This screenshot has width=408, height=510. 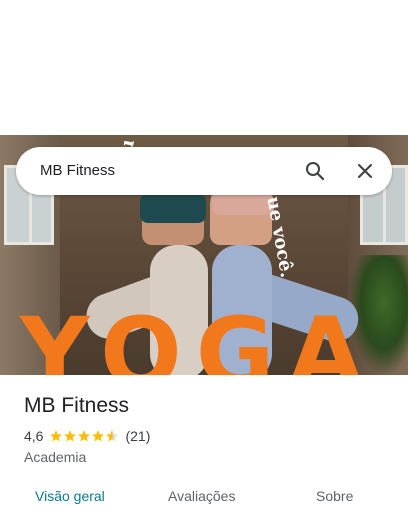 What do you see at coordinates (204, 171) in the screenshot?
I see `search-bar: MB Fitness` at bounding box center [204, 171].